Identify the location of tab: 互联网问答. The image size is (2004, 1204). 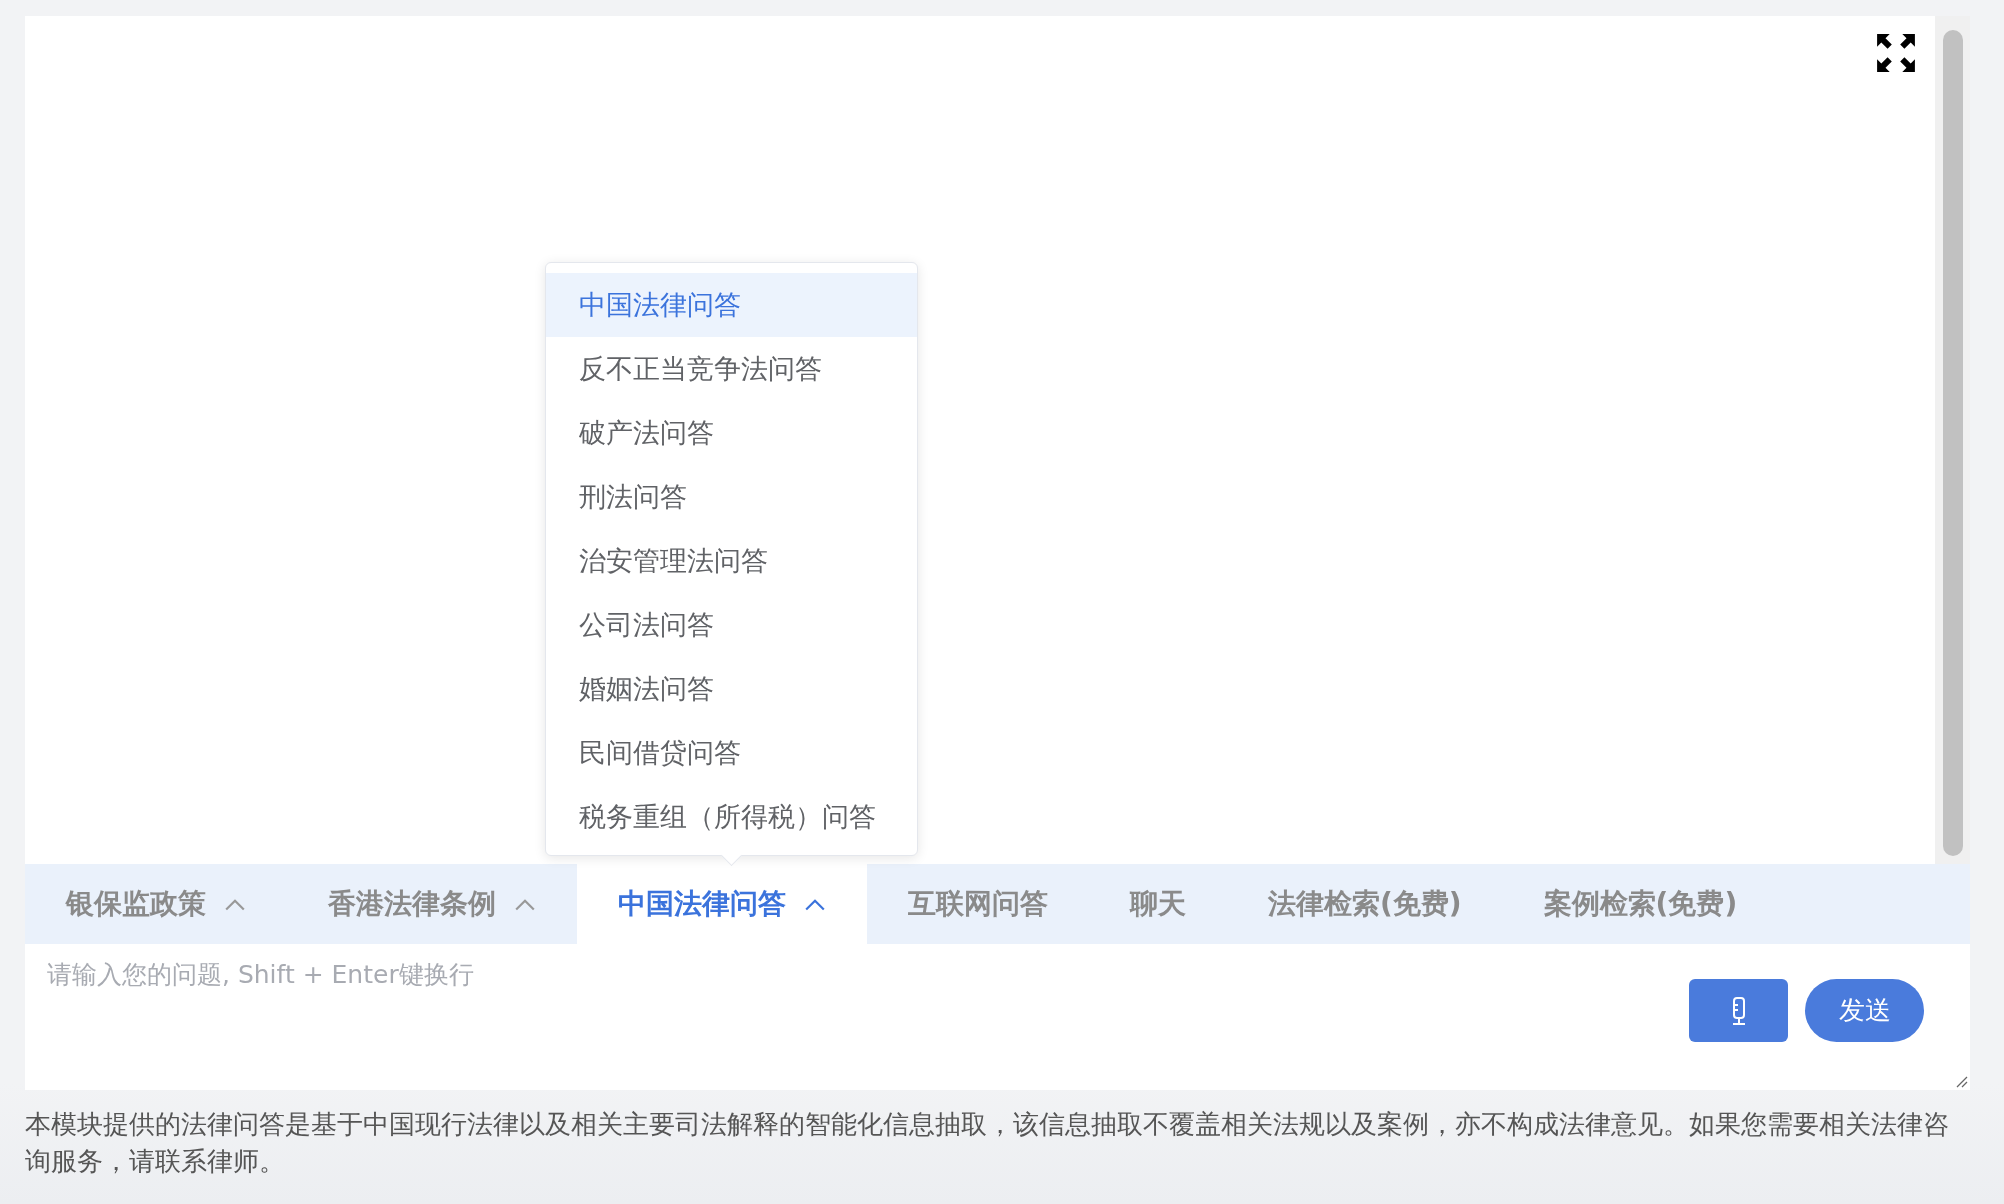
(978, 904).